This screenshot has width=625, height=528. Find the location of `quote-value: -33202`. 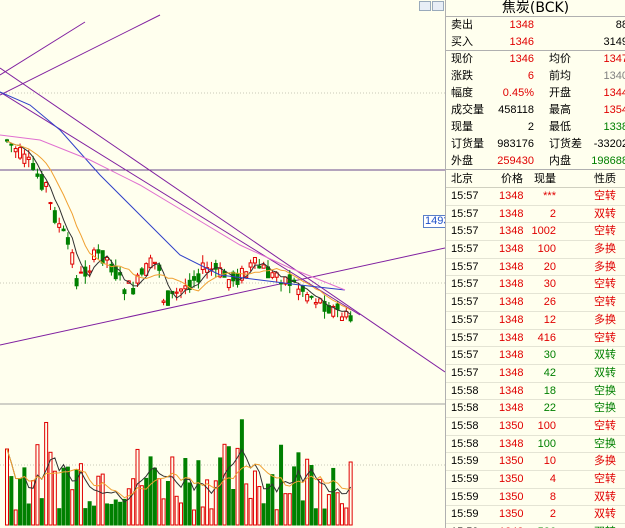

quote-value: -33202 is located at coordinates (609, 144).